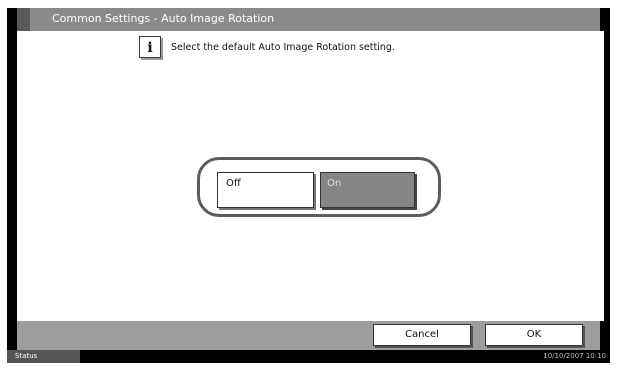 The width and height of the screenshot is (617, 370). What do you see at coordinates (233, 183) in the screenshot?
I see `off-button-label: Off` at bounding box center [233, 183].